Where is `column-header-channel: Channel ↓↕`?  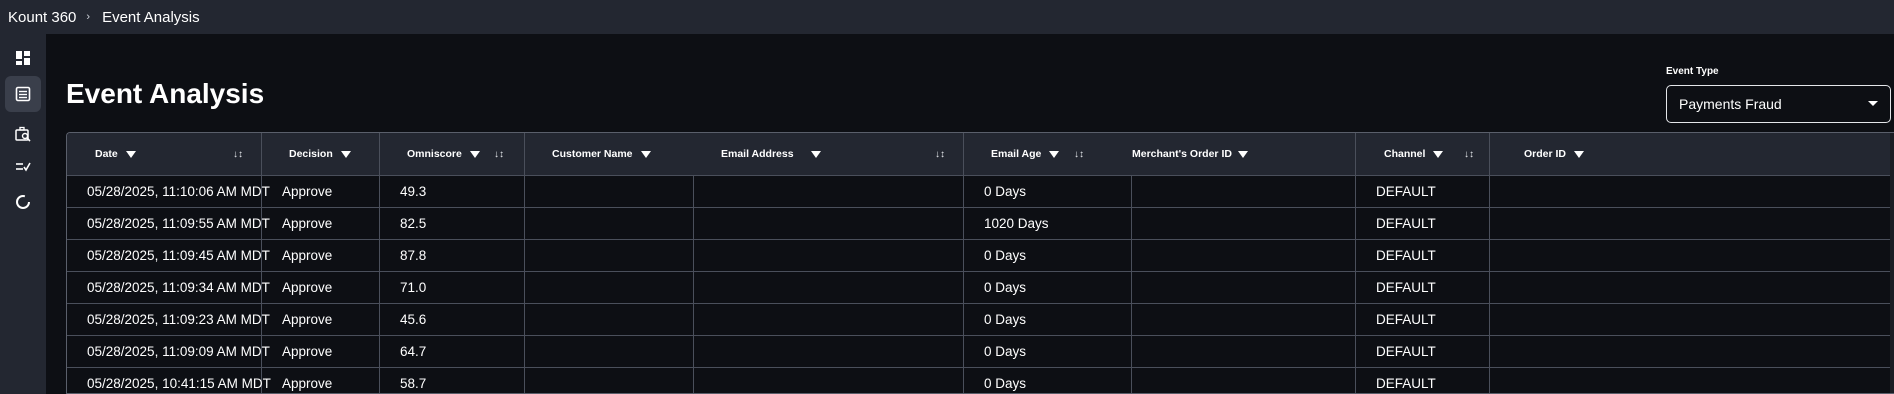
column-header-channel: Channel ↓↕ is located at coordinates (1423, 154).